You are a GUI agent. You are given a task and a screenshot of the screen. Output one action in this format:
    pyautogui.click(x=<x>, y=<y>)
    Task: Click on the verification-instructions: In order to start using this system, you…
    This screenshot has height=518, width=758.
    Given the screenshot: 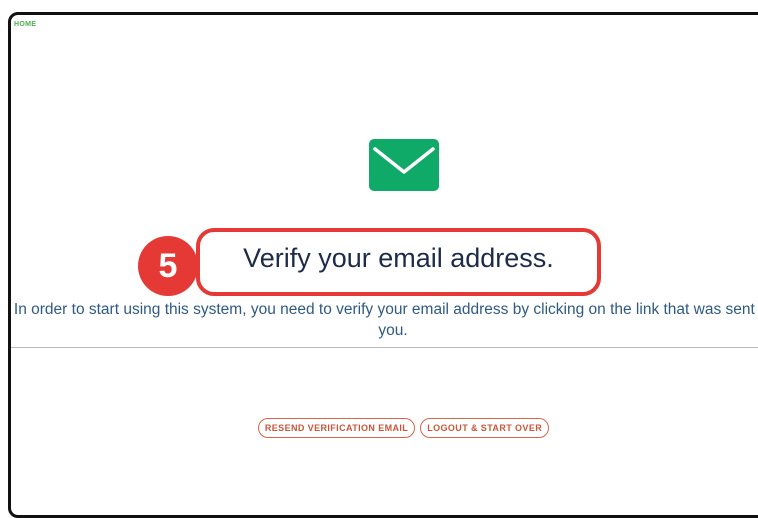 What is the action you would take?
    pyautogui.click(x=385, y=320)
    